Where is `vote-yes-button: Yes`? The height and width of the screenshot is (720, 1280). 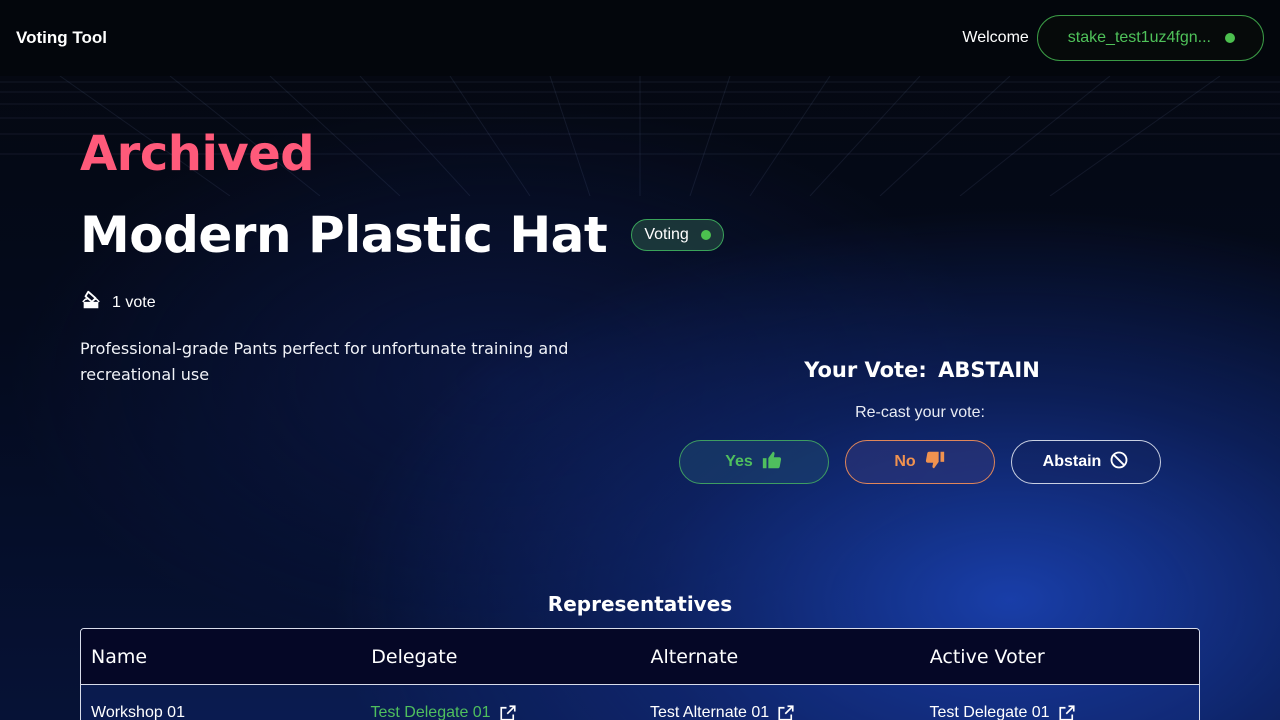 vote-yes-button: Yes is located at coordinates (754, 462).